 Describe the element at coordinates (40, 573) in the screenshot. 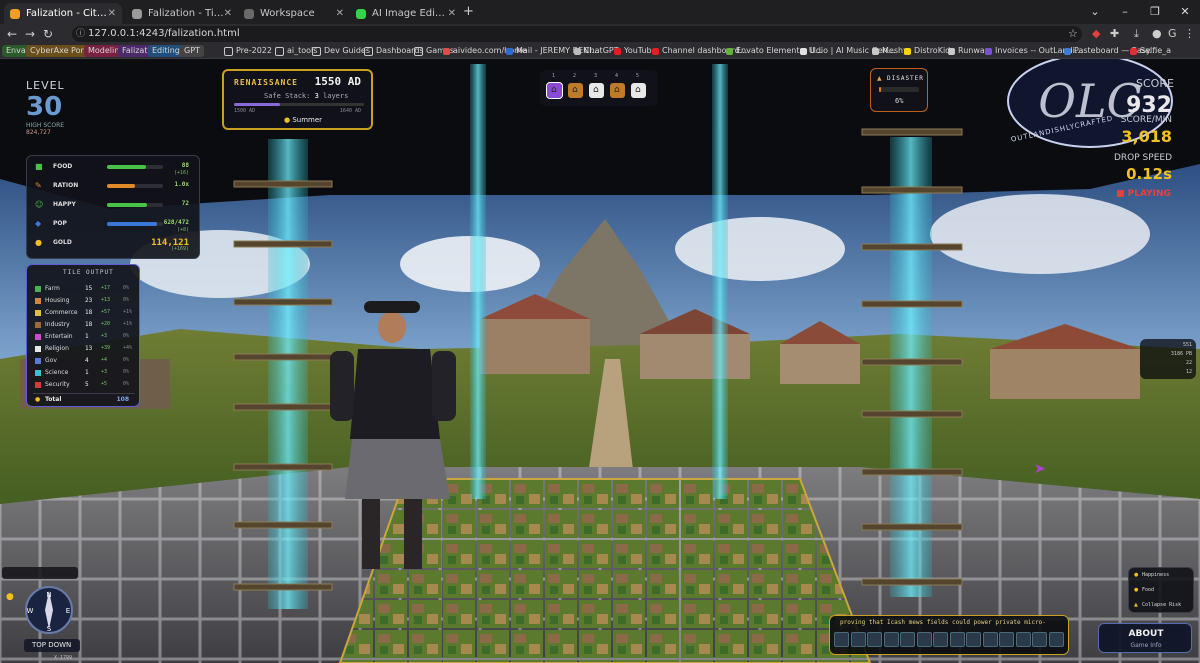

I see `camera-toolbar` at that location.